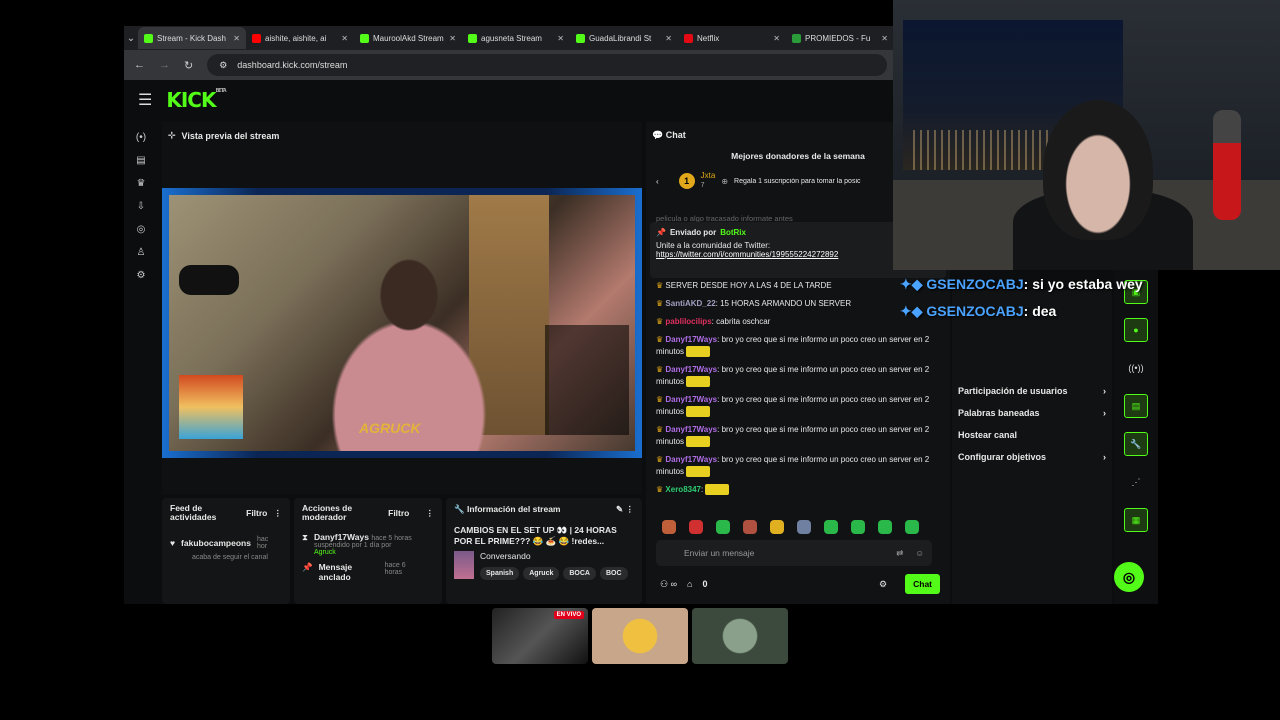 Image resolution: width=1280 pixels, height=720 pixels. I want to click on tab-title: MauroolAkd Stream, so click(408, 38).